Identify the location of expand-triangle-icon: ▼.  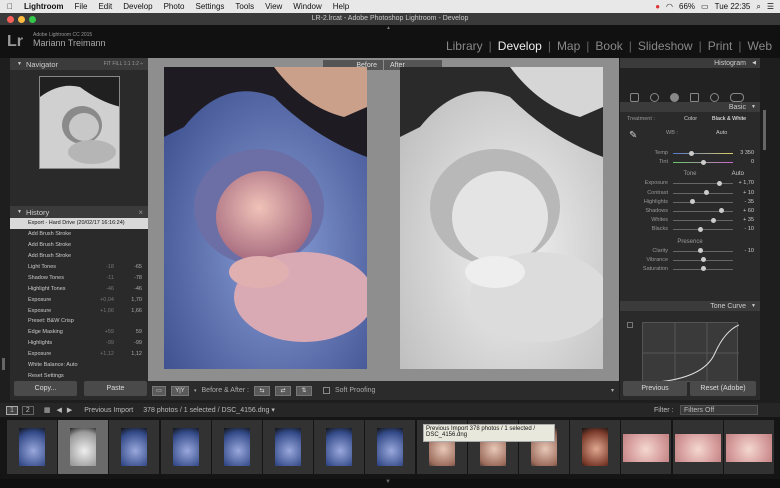
(388, 482).